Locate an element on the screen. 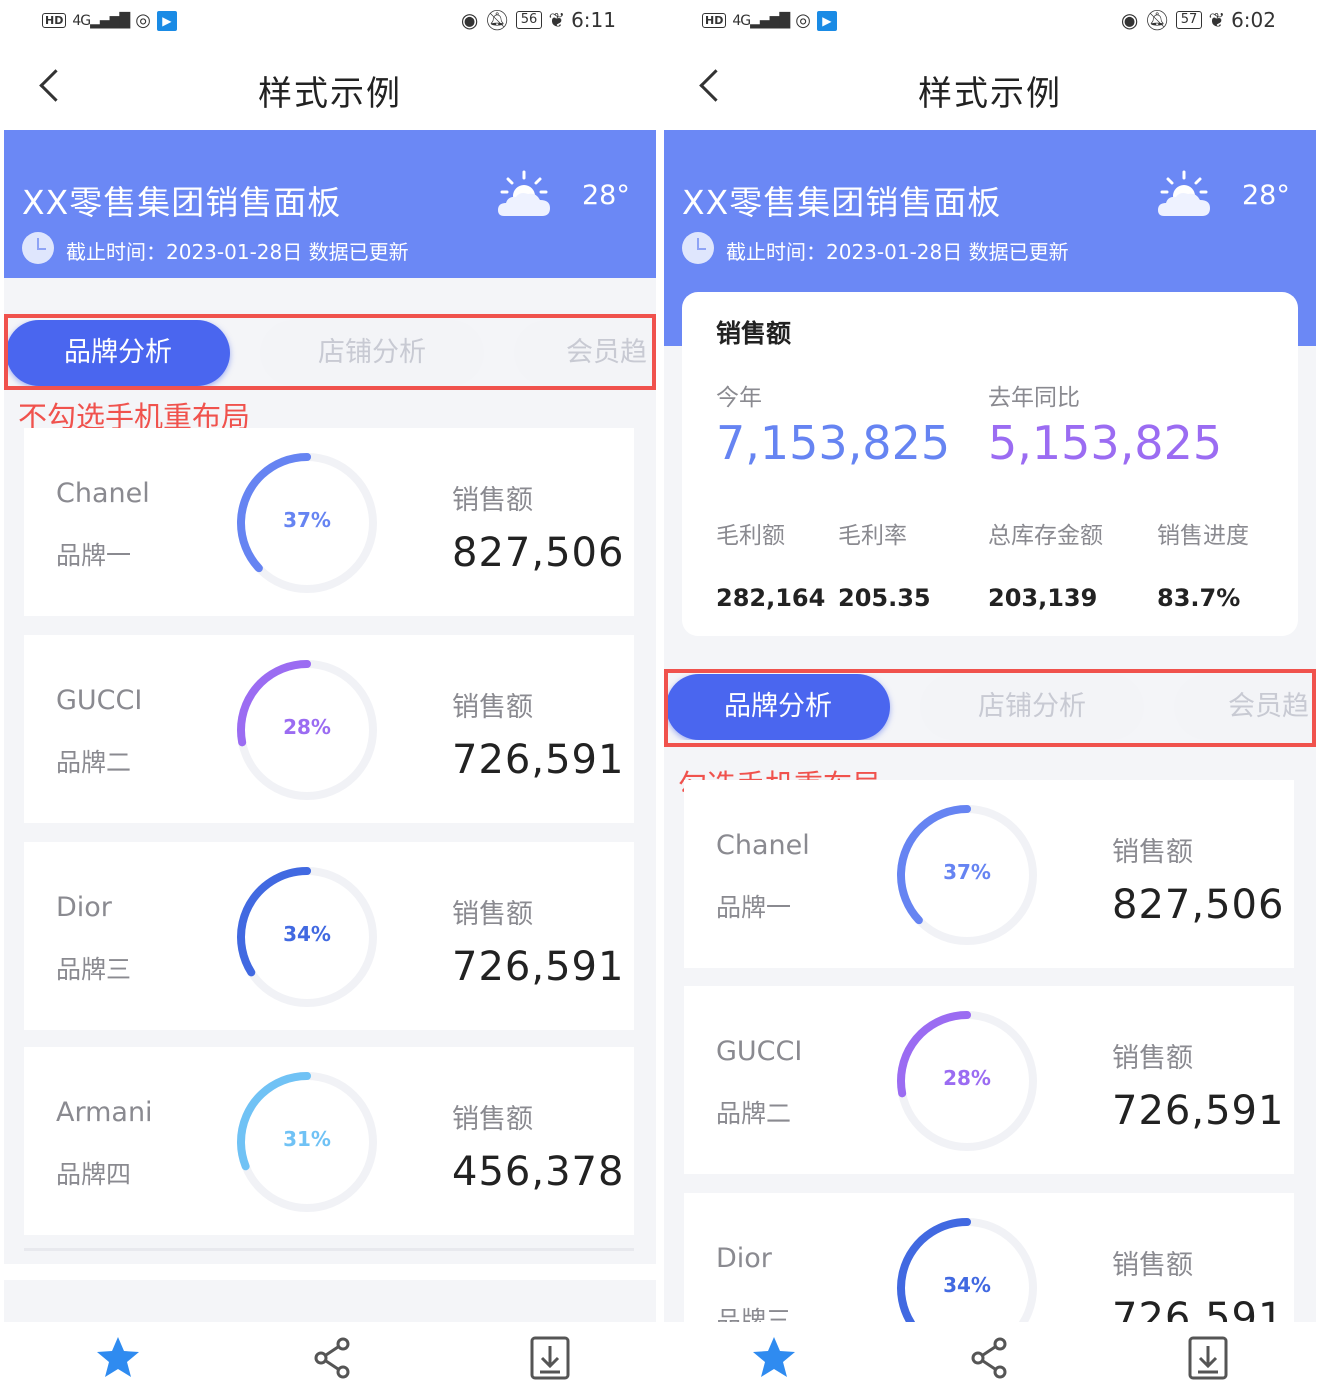  dashboard-header: XX零售集团销售面板 28° 截止时间：2023-01-28日 数据已更新 is located at coordinates (330, 204).